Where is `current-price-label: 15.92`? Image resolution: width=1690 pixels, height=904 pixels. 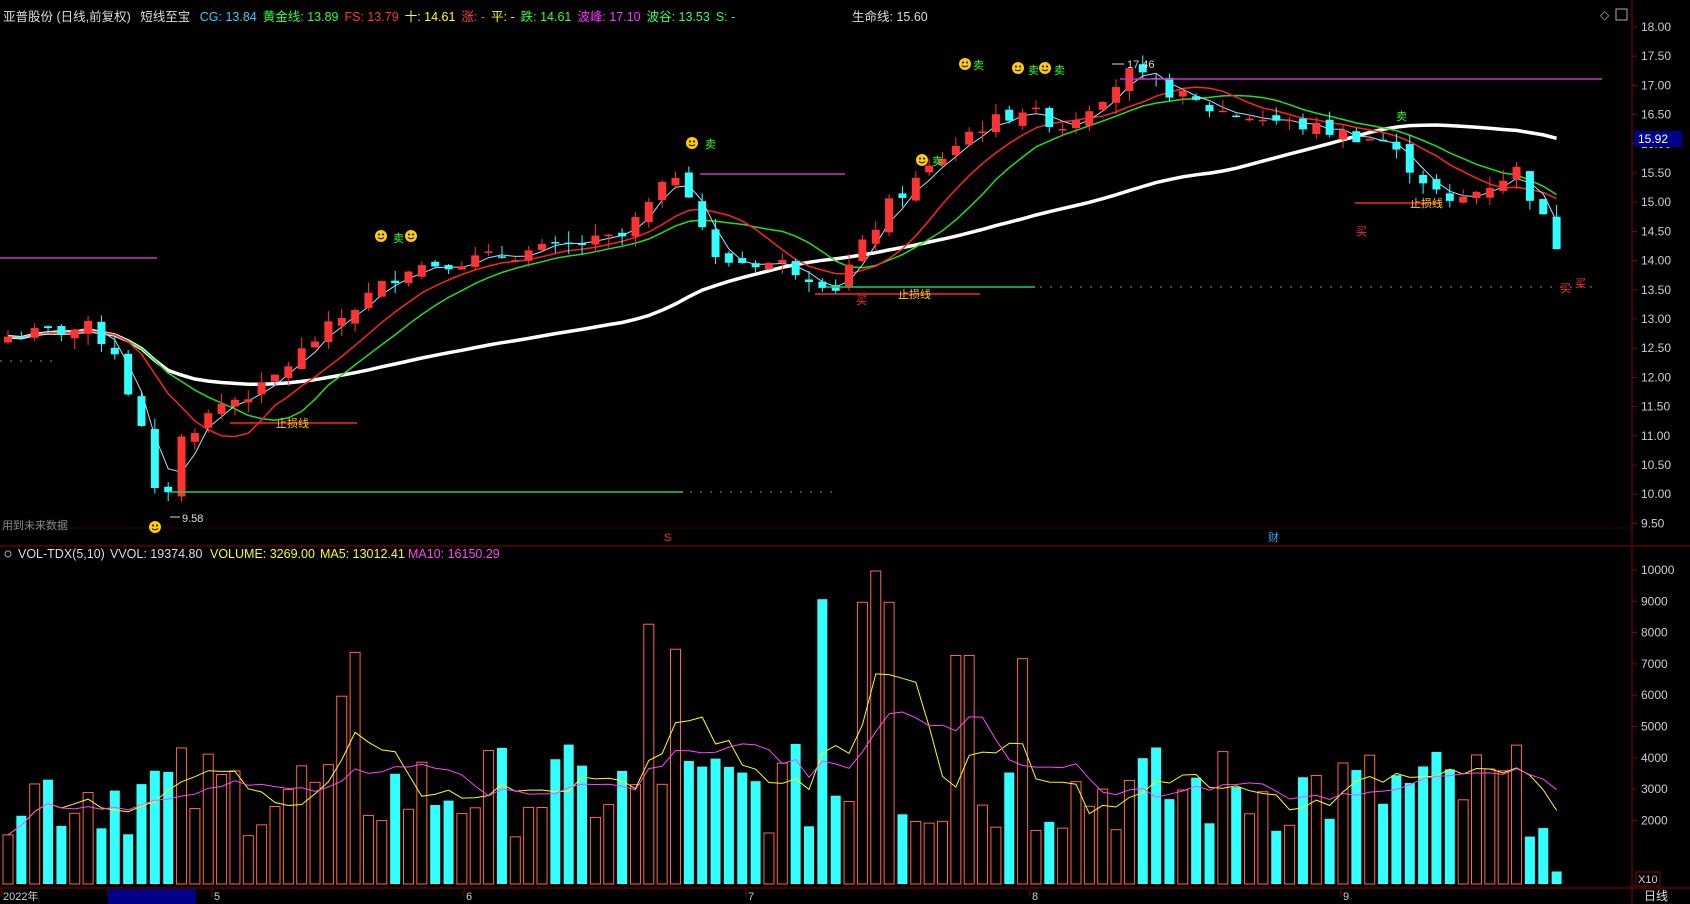 current-price-label: 15.92 is located at coordinates (1653, 139).